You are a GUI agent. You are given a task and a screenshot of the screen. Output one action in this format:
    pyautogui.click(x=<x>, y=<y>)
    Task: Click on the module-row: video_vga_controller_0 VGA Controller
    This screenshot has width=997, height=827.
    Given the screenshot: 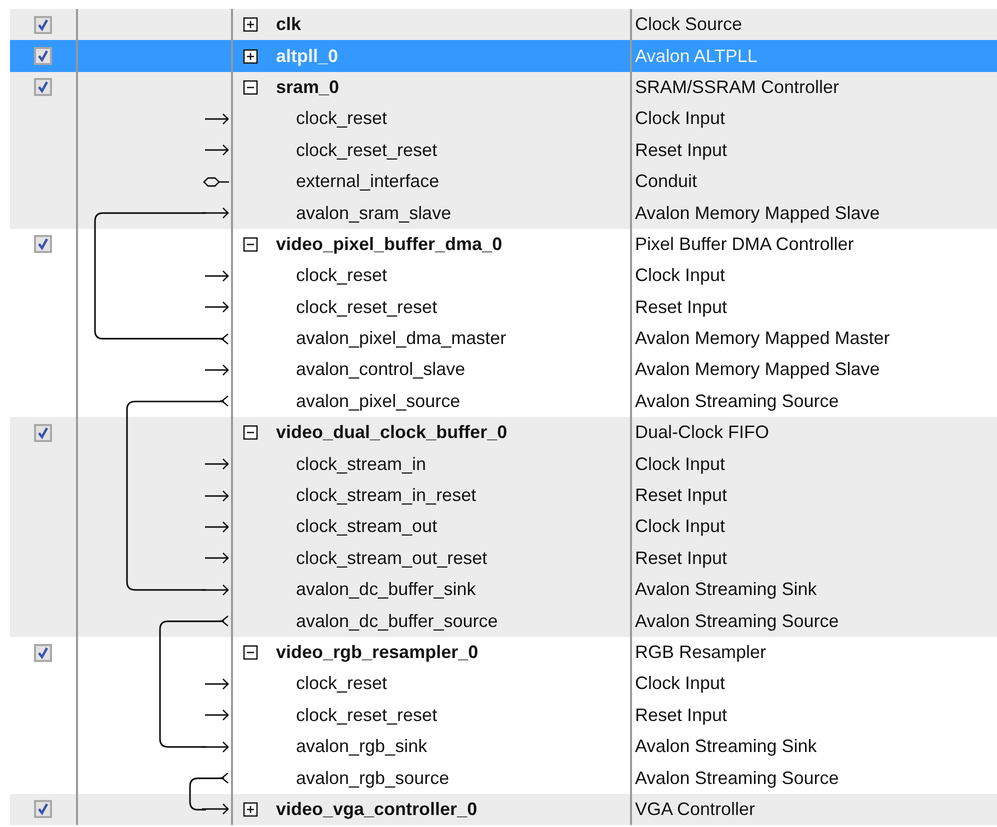 What is the action you would take?
    pyautogui.click(x=503, y=810)
    